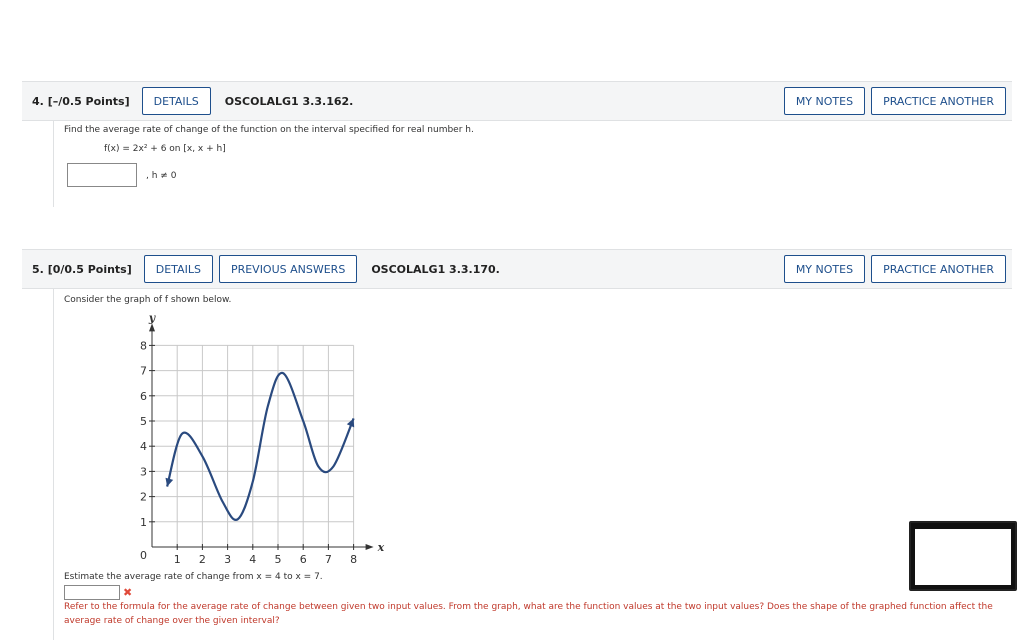 The image size is (1024, 640). What do you see at coordinates (289, 101) in the screenshot?
I see `q4-problem-code: OSCOLALG1 3.3.162.` at bounding box center [289, 101].